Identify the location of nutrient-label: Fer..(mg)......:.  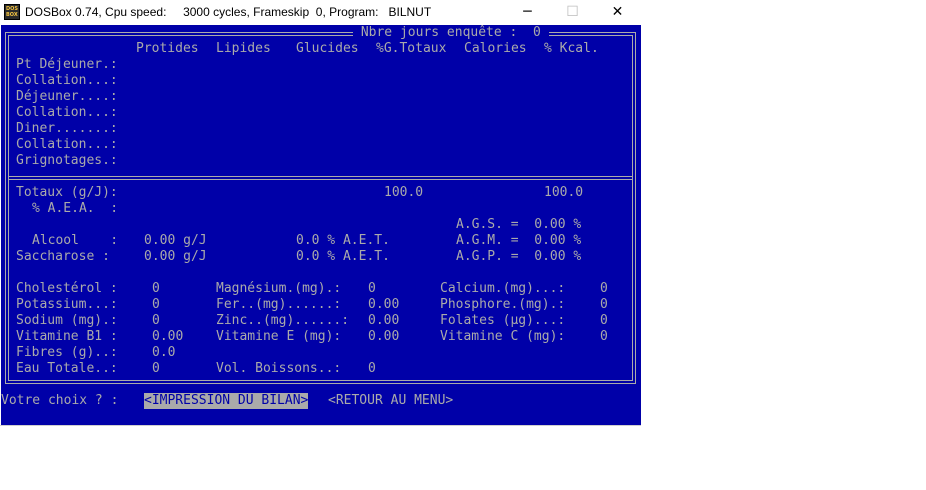
(279, 304).